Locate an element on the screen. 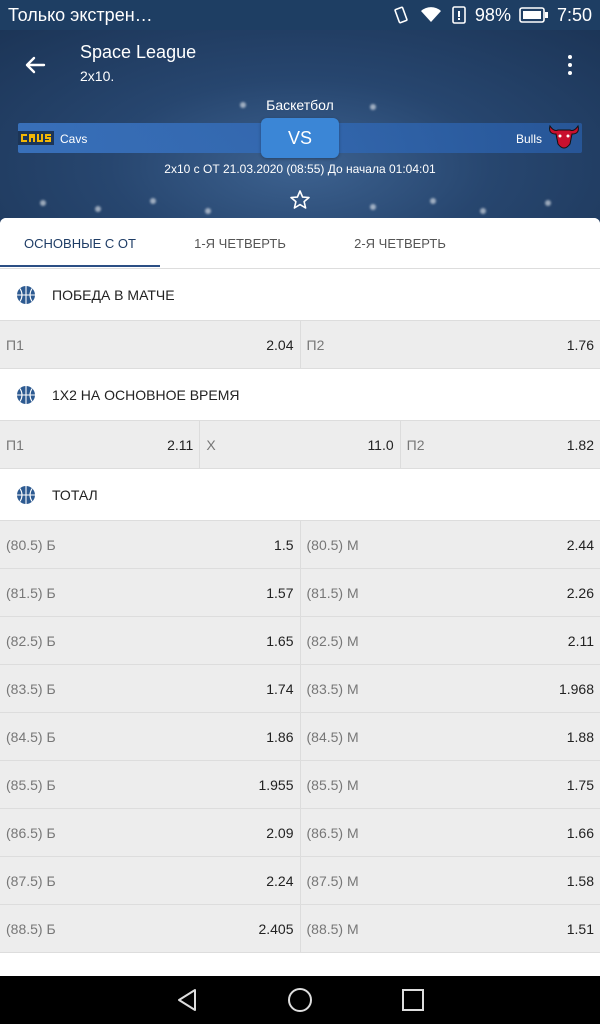 This screenshot has width=600, height=1024. odds-cell-over: (86.5) Б 2.09 is located at coordinates (150, 832).